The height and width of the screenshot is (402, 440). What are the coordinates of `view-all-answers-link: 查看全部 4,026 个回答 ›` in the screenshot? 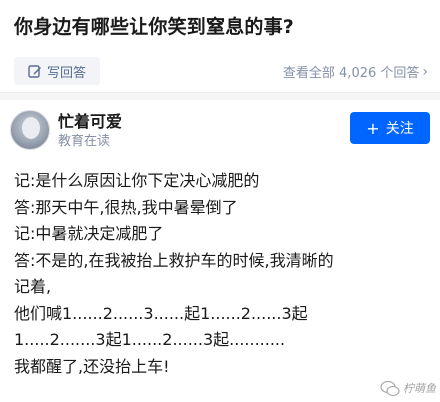 It's located at (355, 72).